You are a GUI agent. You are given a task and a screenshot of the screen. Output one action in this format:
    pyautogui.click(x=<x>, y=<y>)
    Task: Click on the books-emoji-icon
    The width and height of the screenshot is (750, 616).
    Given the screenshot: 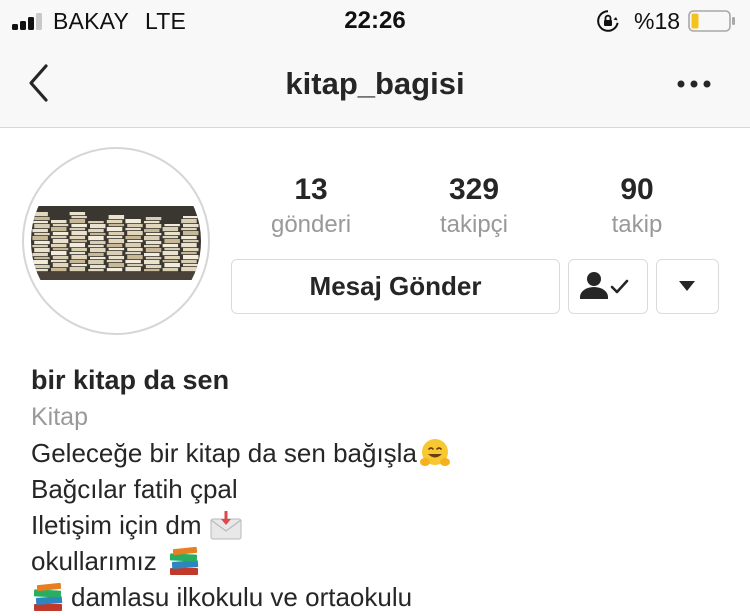 What is the action you would take?
    pyautogui.click(x=183, y=560)
    